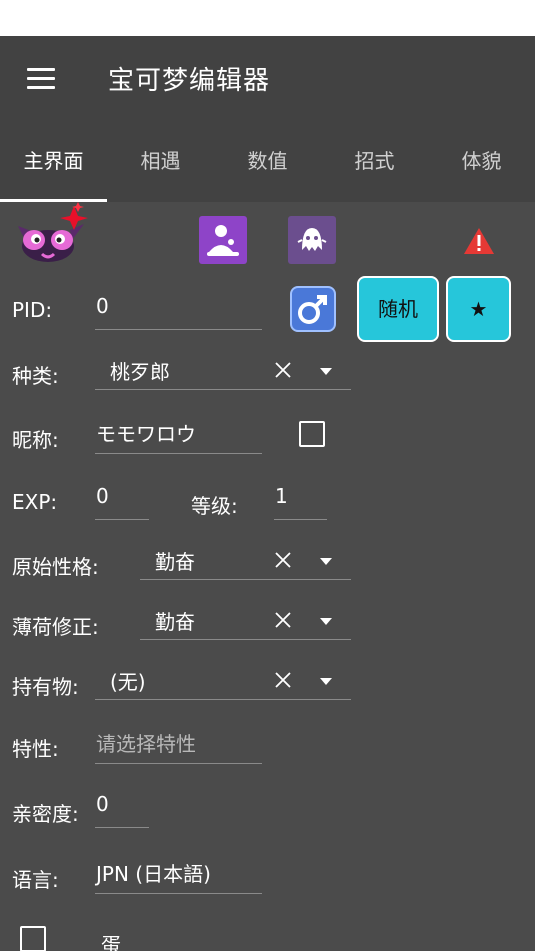  What do you see at coordinates (223, 240) in the screenshot?
I see `type-psychic-icon` at bounding box center [223, 240].